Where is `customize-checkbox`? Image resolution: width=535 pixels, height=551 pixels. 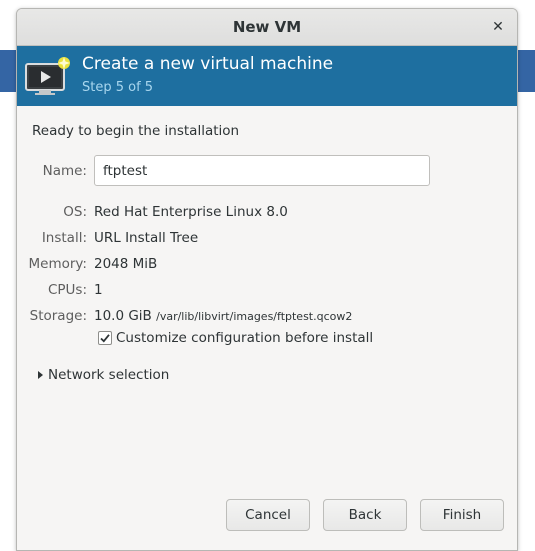 customize-checkbox is located at coordinates (105, 338).